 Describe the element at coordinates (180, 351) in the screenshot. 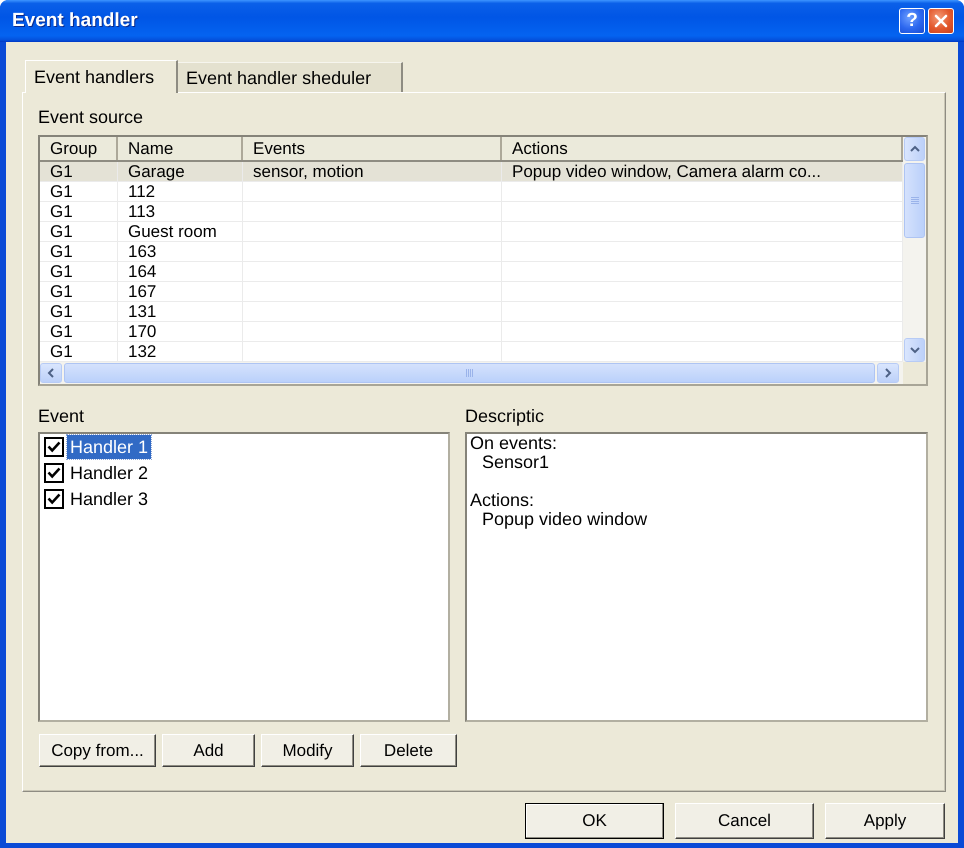

I see `table-cell: 132` at that location.